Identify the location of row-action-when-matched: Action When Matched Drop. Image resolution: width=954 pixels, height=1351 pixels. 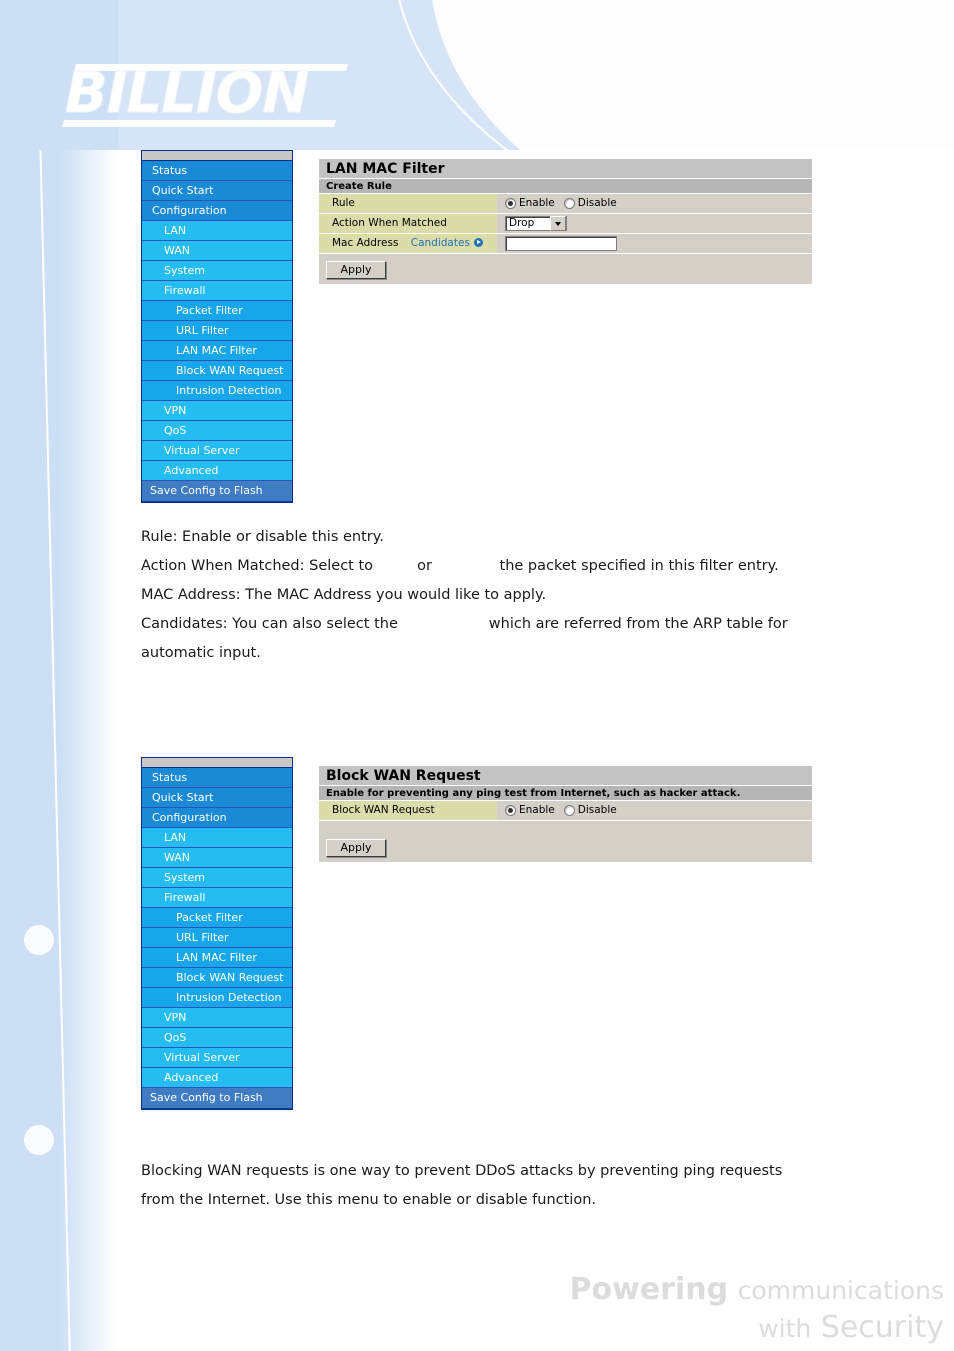
(565, 224).